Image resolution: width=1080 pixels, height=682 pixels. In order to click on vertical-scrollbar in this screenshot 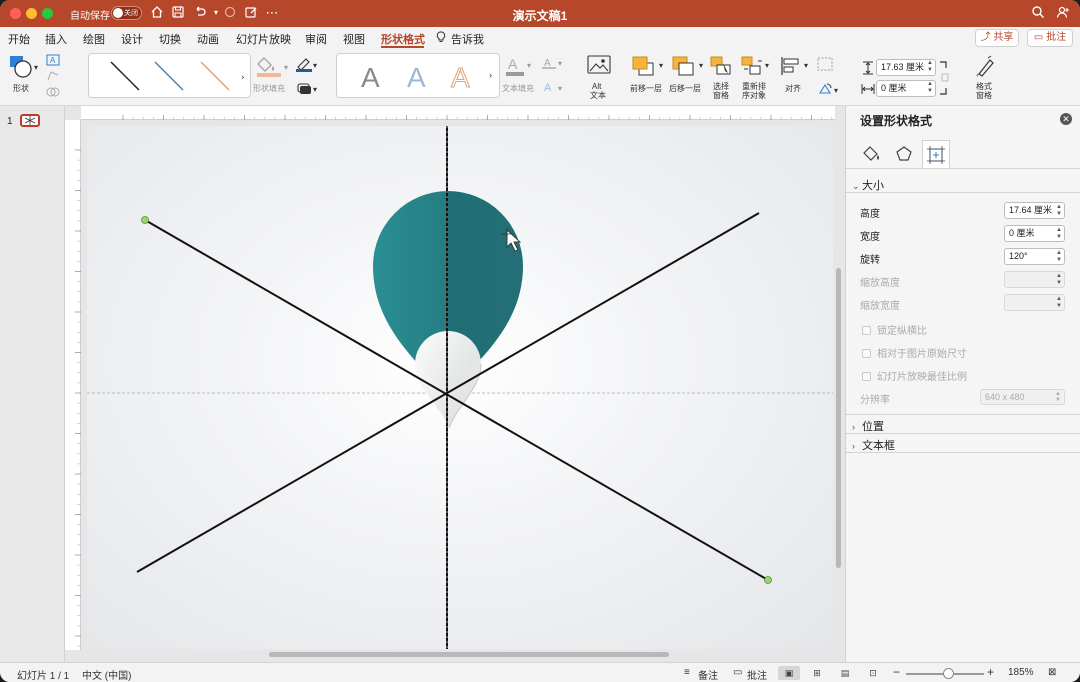, I will do `click(838, 418)`.